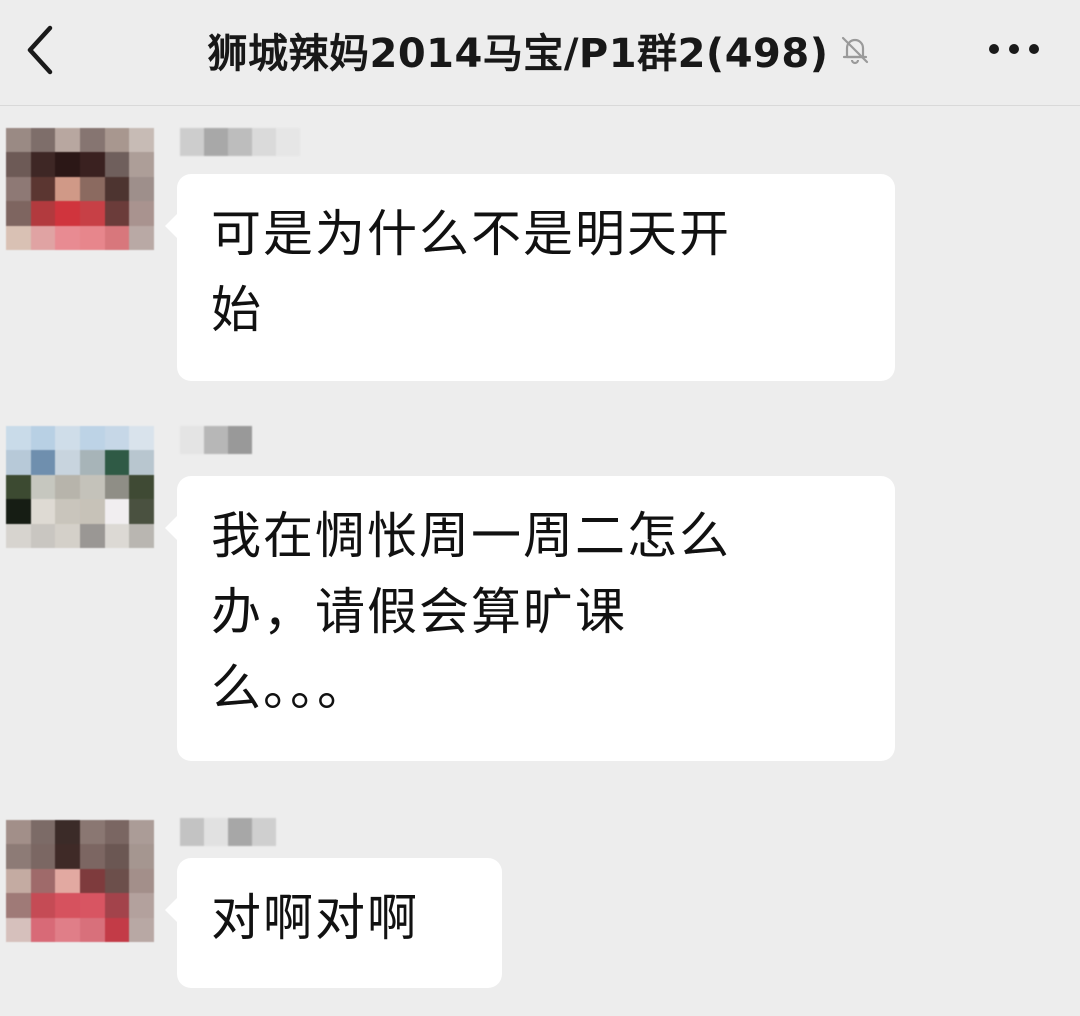  I want to click on message-bubble: 可是为什么不是明天开 始, so click(530, 277).